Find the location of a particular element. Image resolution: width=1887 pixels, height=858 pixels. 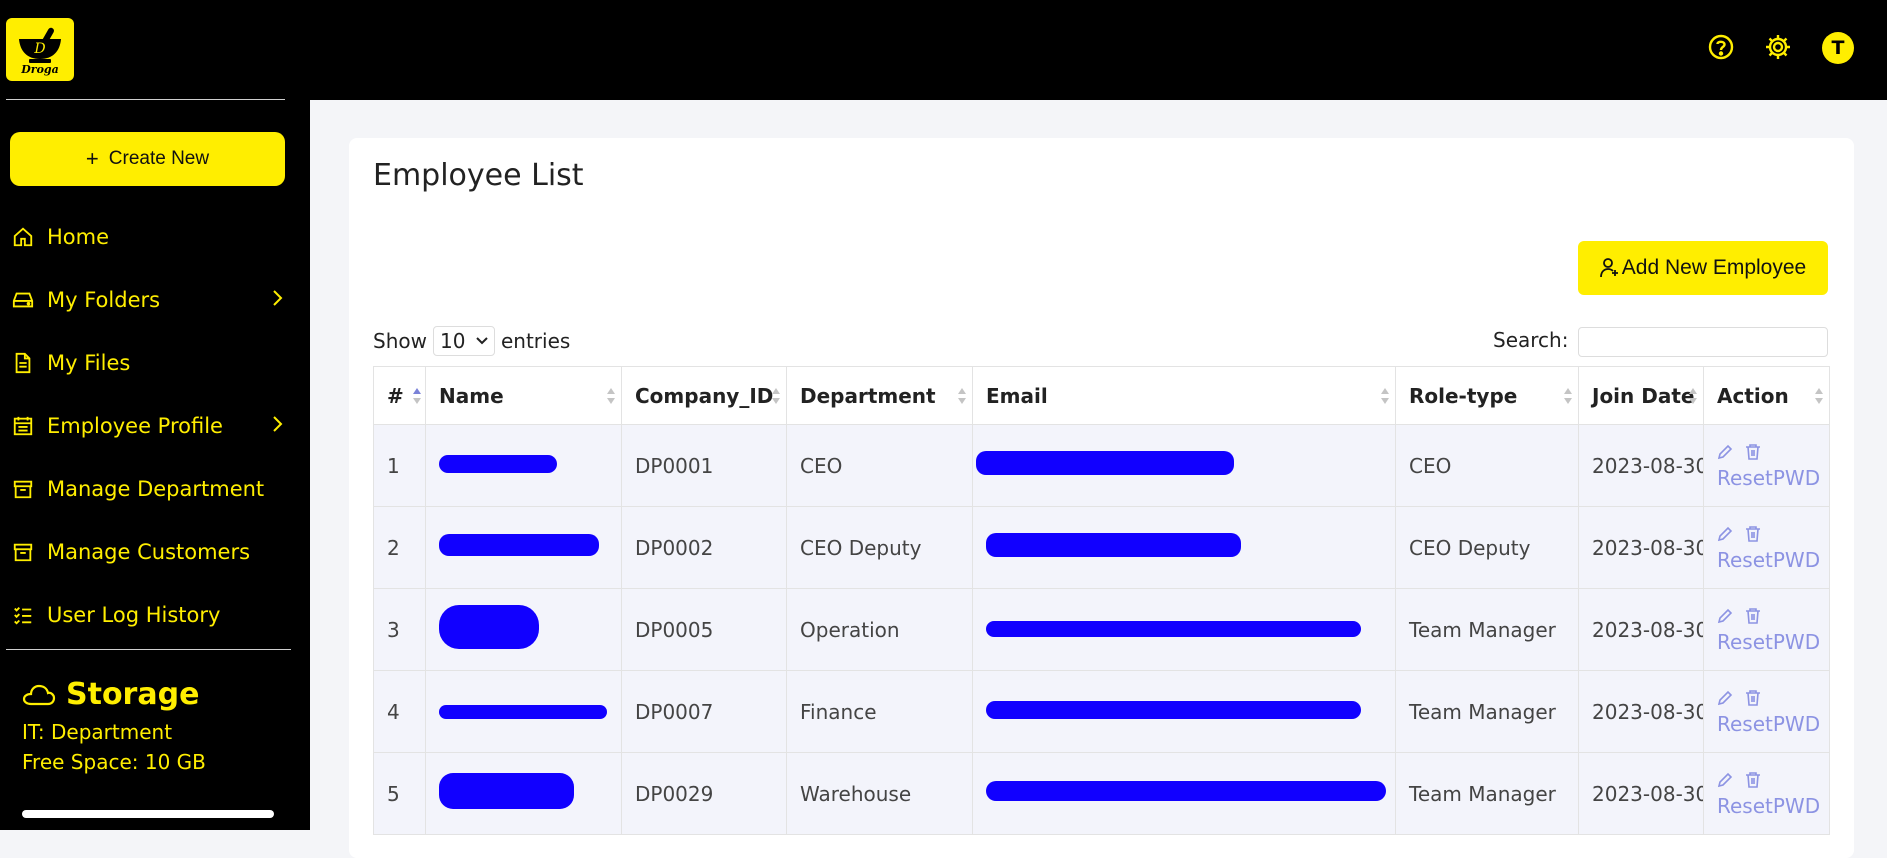

company-id-cell: DP0007 is located at coordinates (704, 711).